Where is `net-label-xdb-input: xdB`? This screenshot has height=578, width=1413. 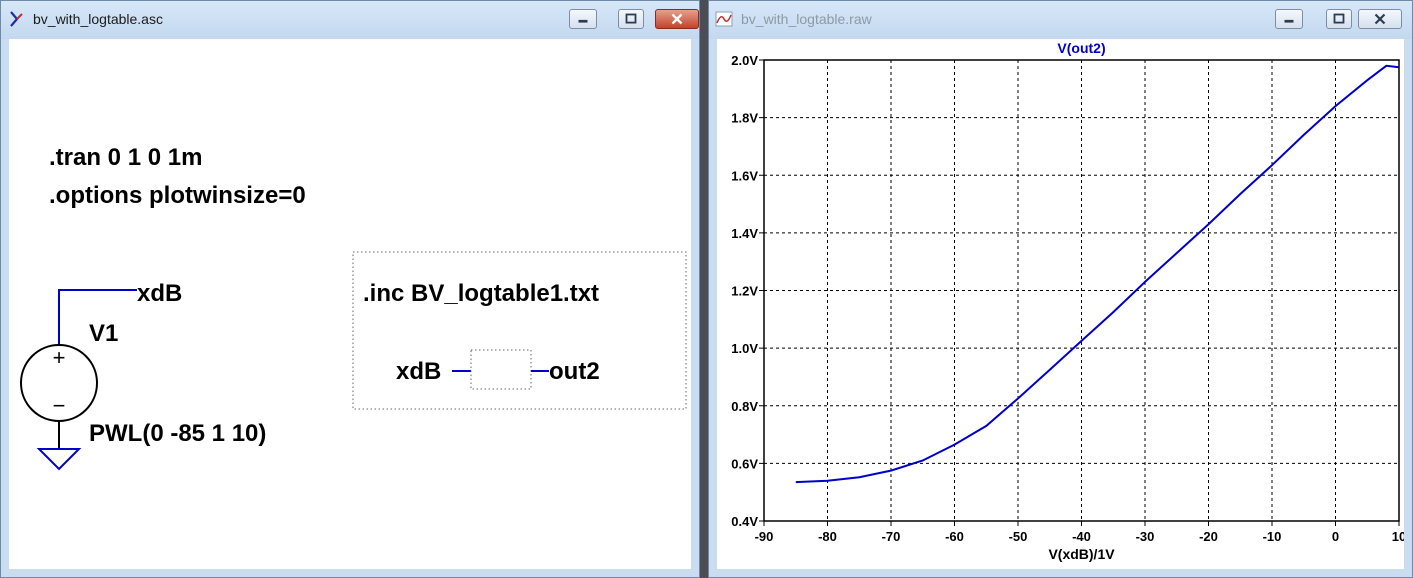 net-label-xdb-input: xdB is located at coordinates (418, 371).